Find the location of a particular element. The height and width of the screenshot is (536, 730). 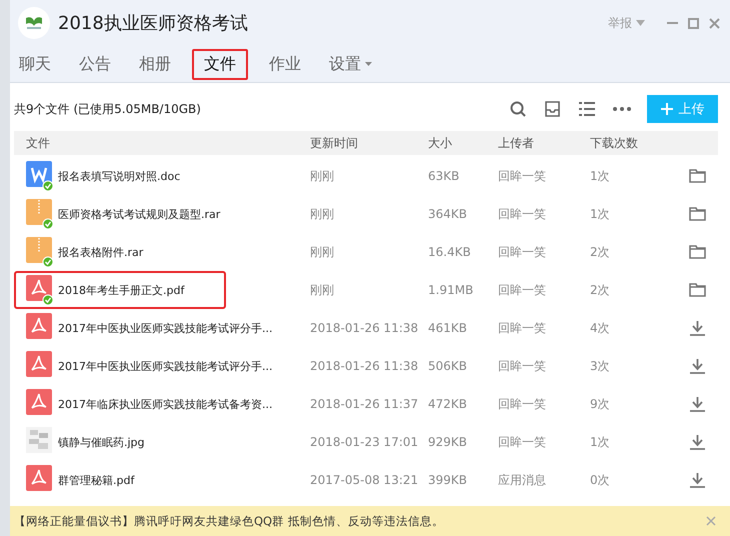

tab: 文件 is located at coordinates (220, 64).